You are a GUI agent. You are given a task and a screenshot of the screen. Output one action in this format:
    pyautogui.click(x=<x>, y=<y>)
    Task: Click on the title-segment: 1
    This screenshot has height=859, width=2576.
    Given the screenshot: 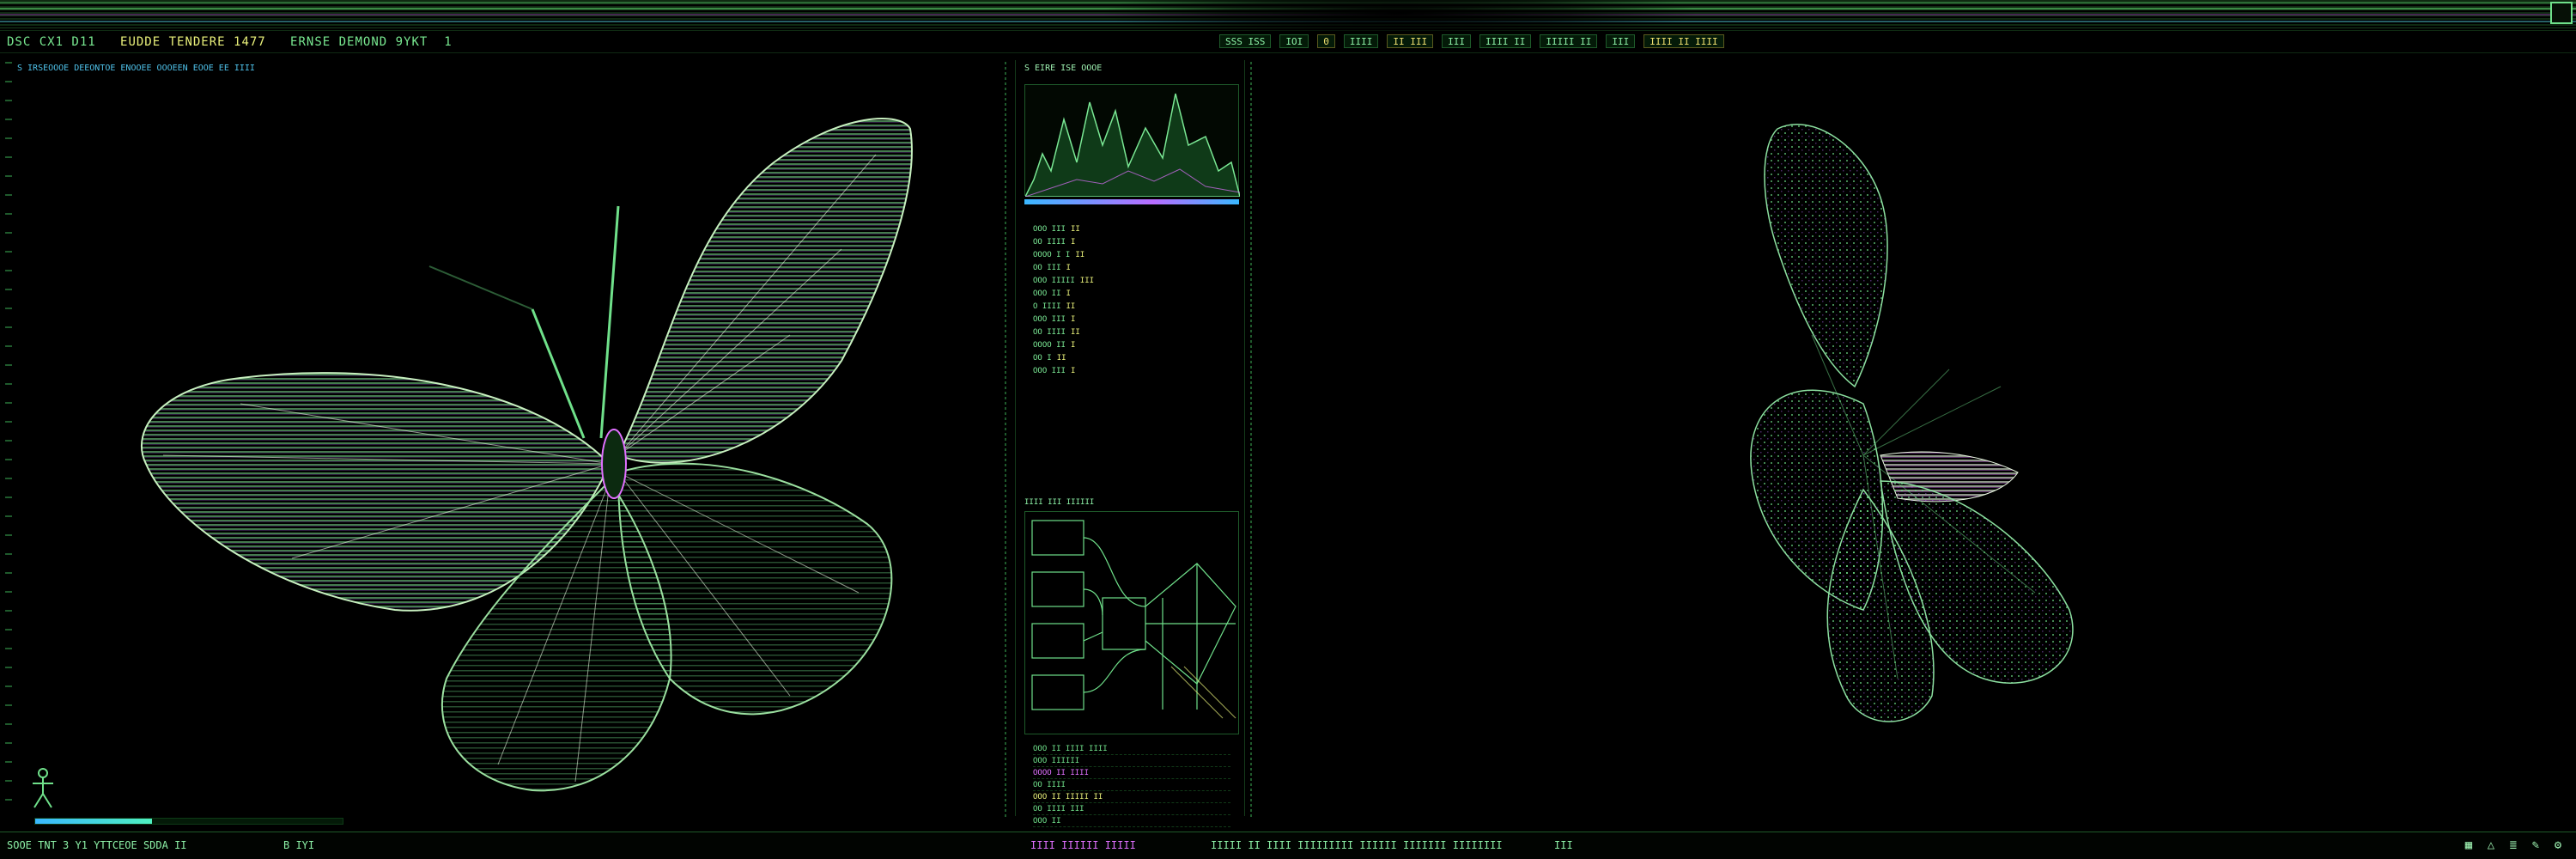 What is the action you would take?
    pyautogui.click(x=448, y=42)
    